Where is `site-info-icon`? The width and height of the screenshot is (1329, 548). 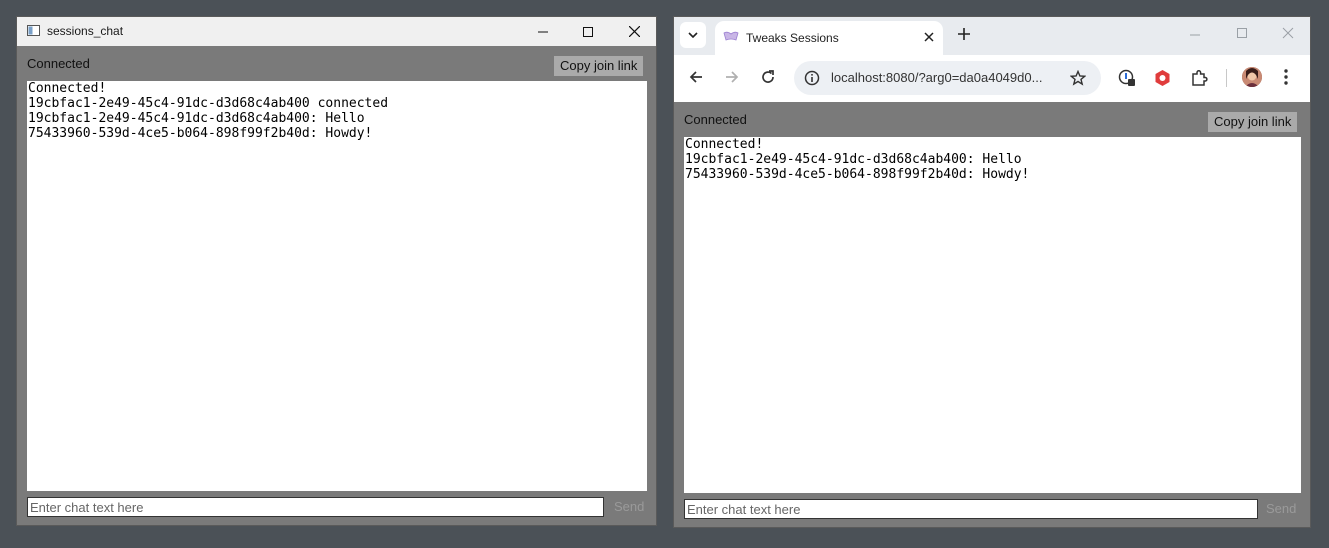 site-info-icon is located at coordinates (812, 78).